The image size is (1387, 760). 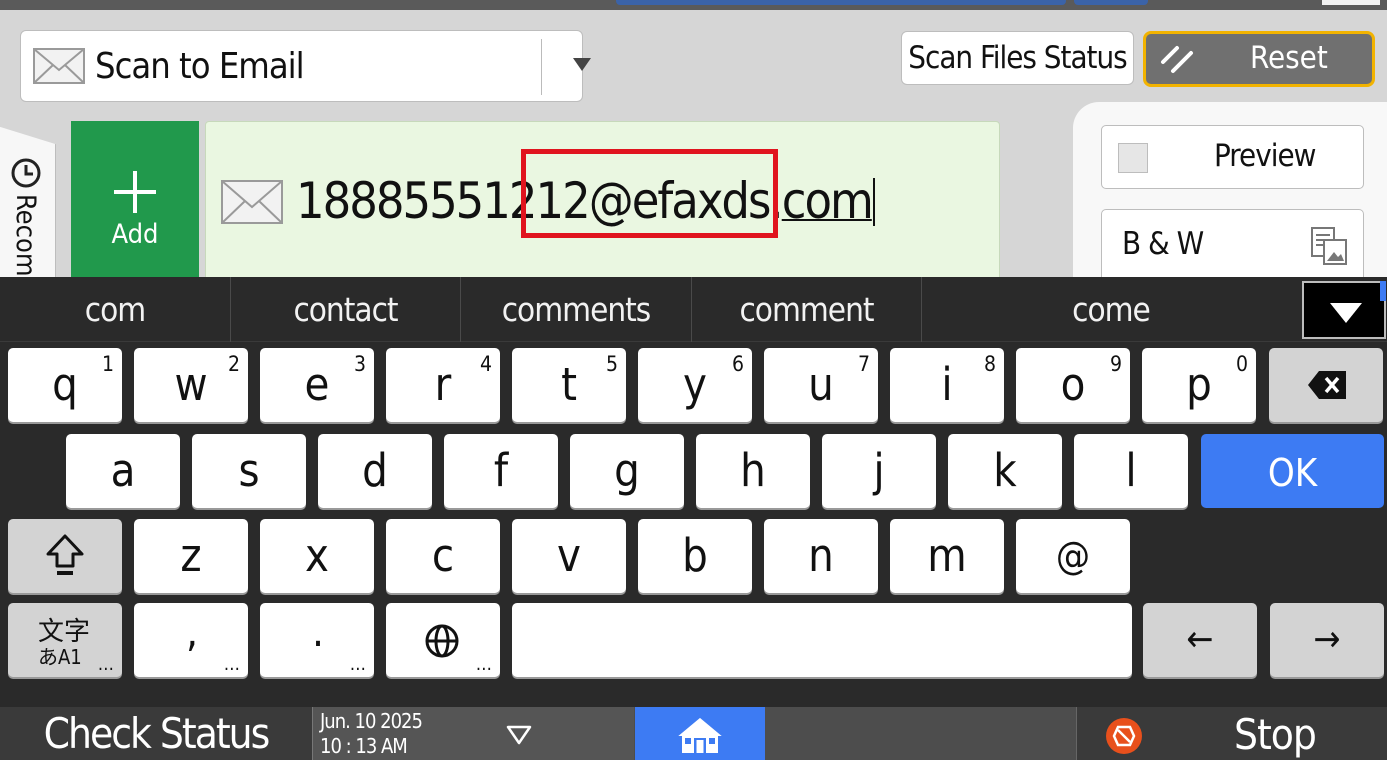 I want to click on key-y: y6, so click(x=695, y=385).